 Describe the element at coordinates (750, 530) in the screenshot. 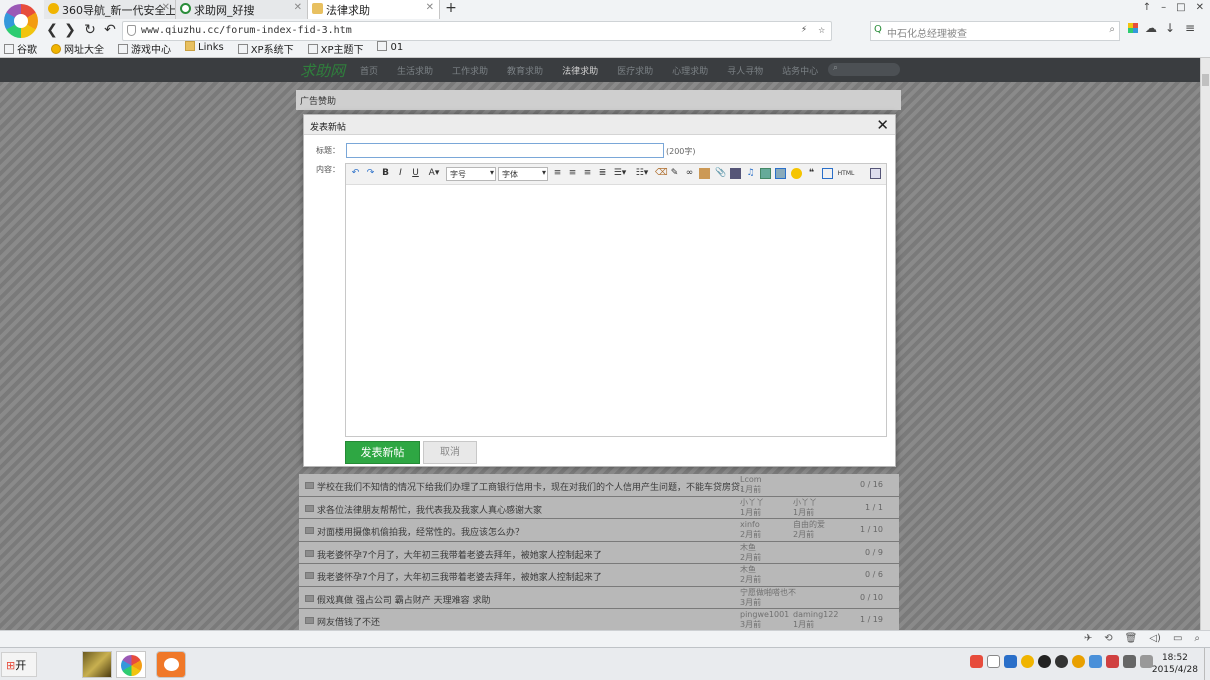

I see `thread-author: xinfo 2月前` at that location.